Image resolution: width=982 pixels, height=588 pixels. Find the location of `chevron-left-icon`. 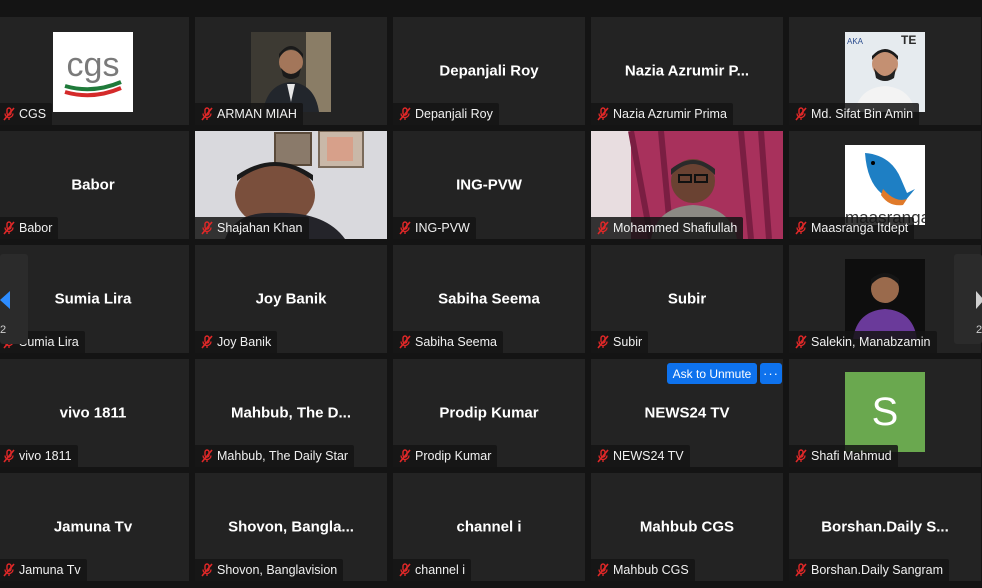

chevron-left-icon is located at coordinates (5, 300).